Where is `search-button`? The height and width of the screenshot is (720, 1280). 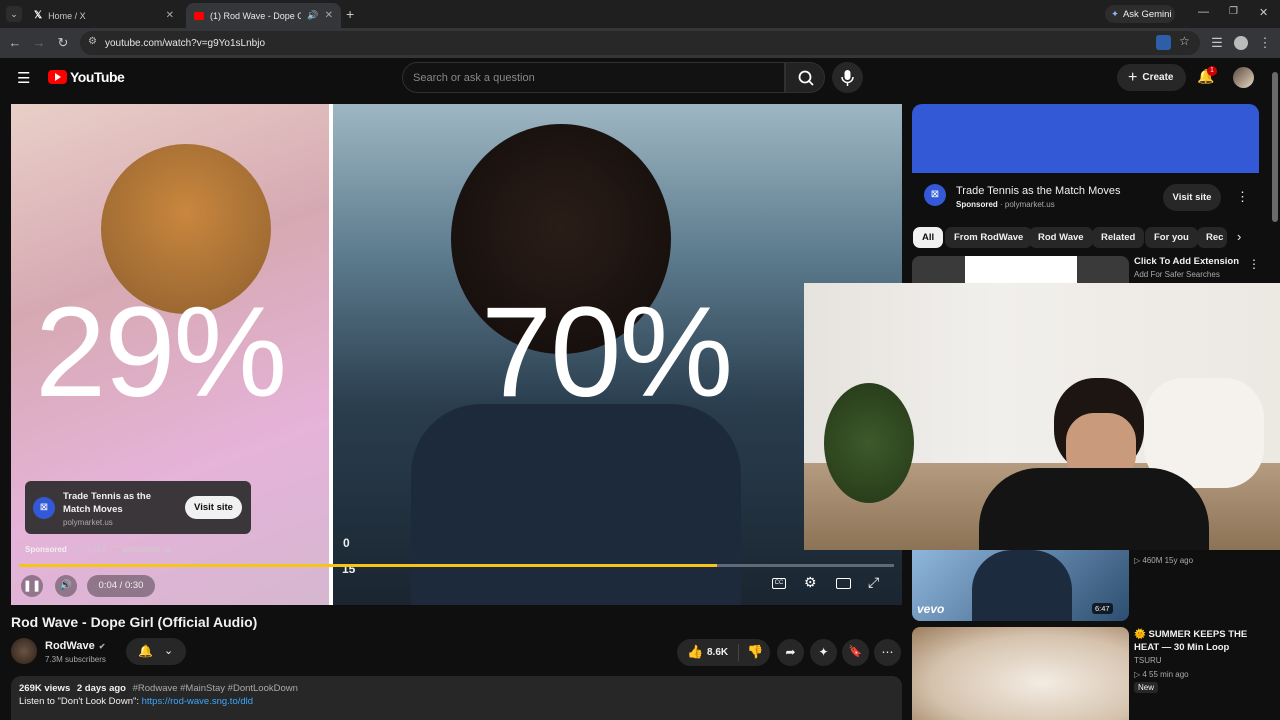 search-button is located at coordinates (805, 77).